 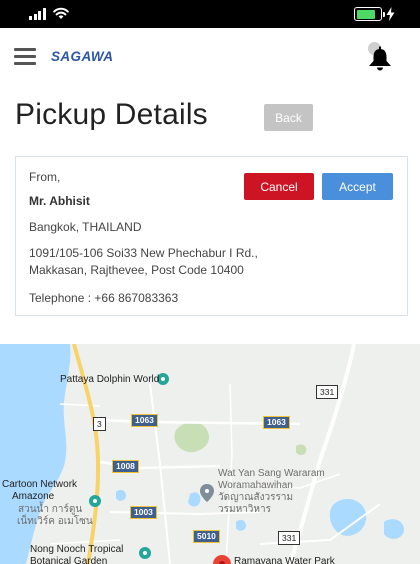 What do you see at coordinates (82, 56) in the screenshot?
I see `brand-logo: SAGAWA` at bounding box center [82, 56].